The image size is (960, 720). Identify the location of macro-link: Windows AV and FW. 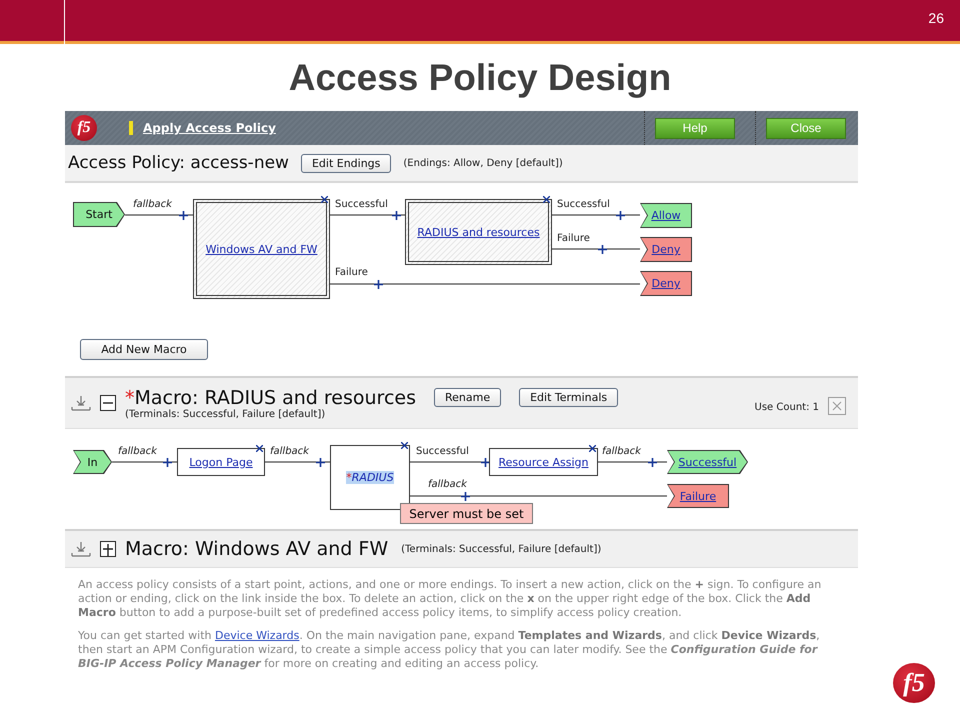
(261, 249).